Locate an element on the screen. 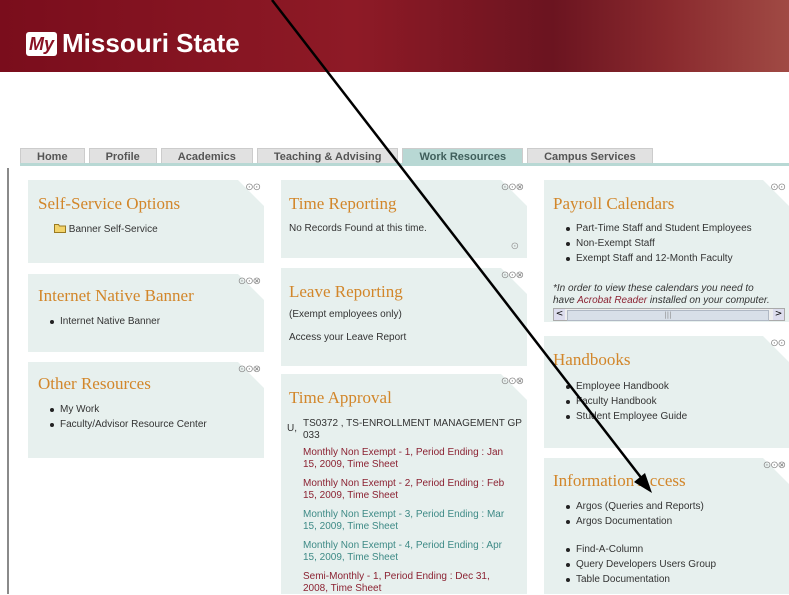  panel-title: Internet Native Banner is located at coordinates (116, 295).